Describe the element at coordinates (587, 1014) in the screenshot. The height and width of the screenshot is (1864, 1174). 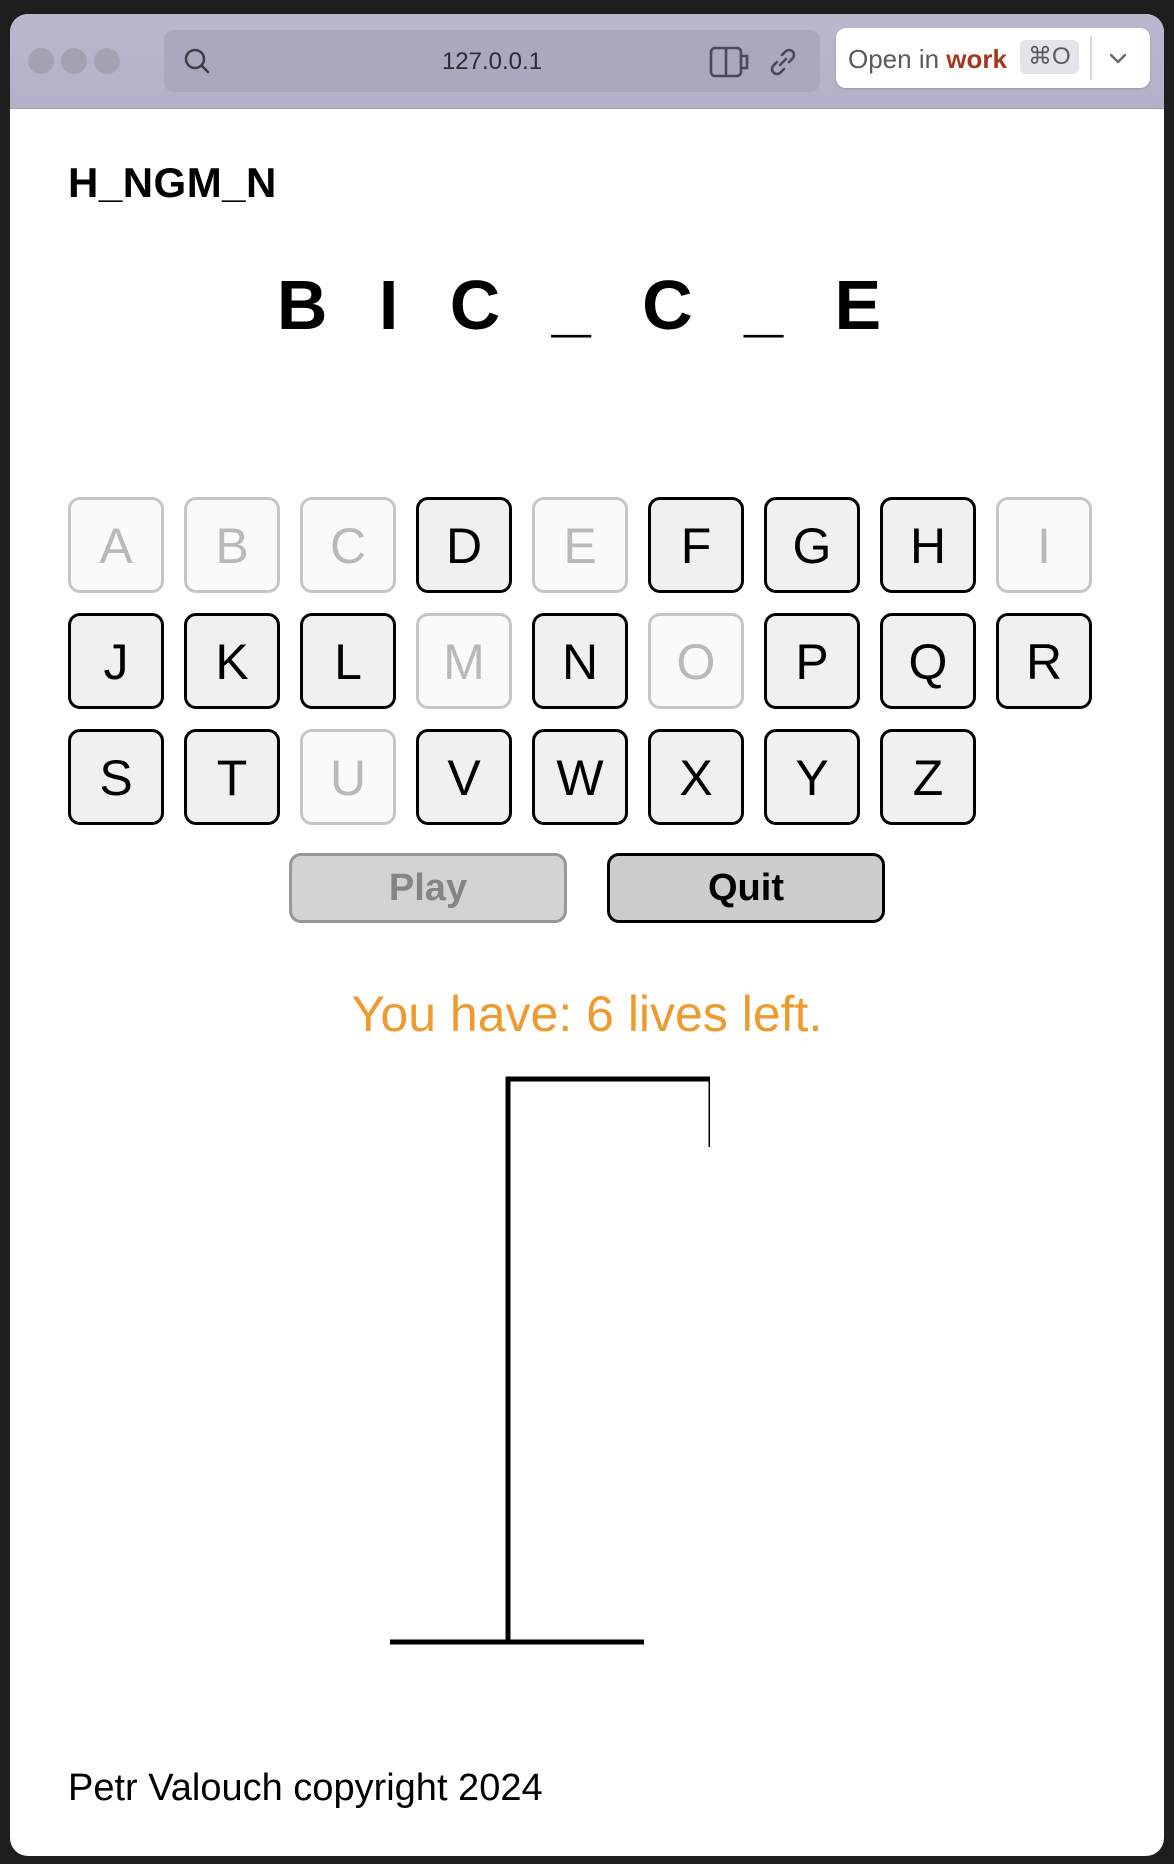
I see `lives-status: You have: 6 lives left.` at that location.